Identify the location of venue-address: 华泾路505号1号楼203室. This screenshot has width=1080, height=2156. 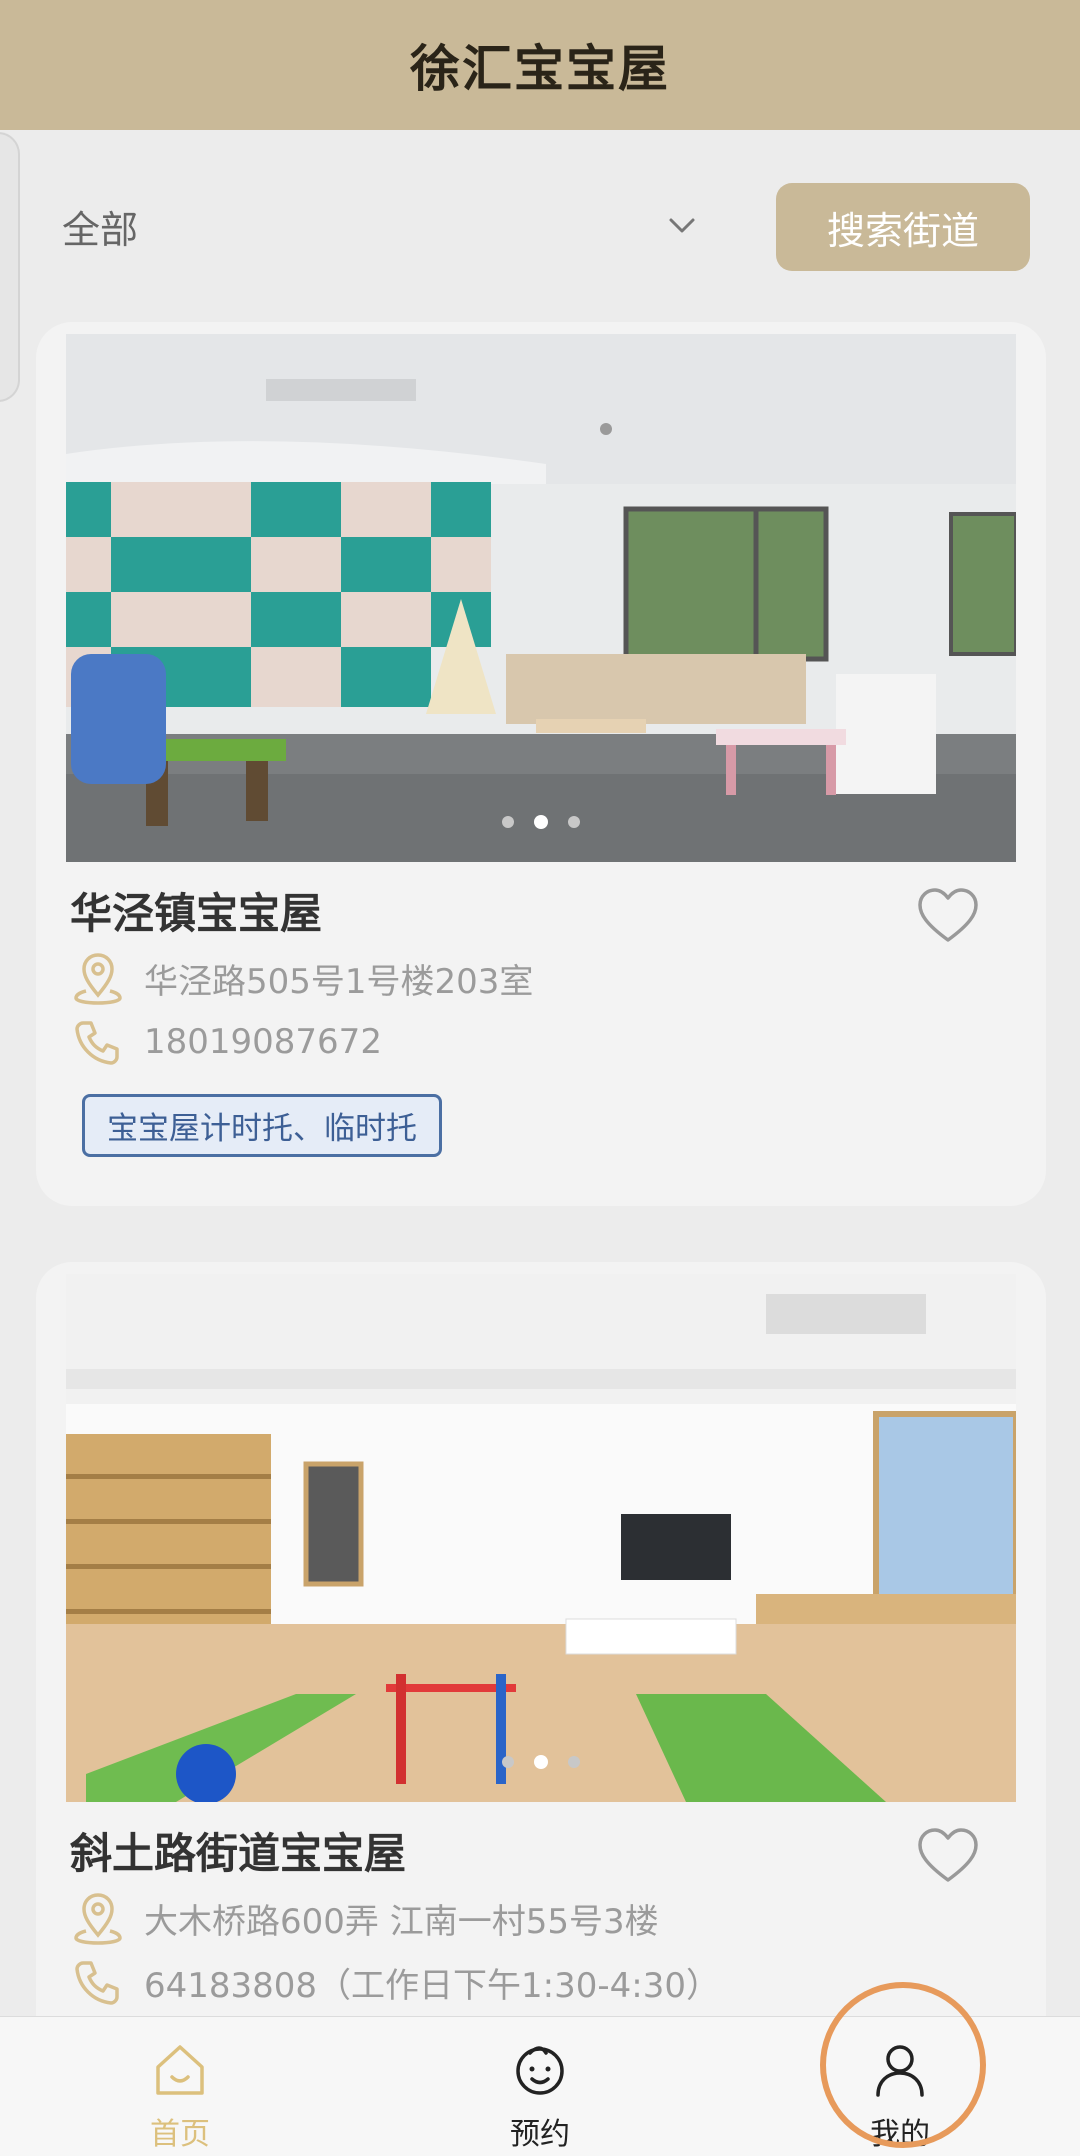
(339, 981).